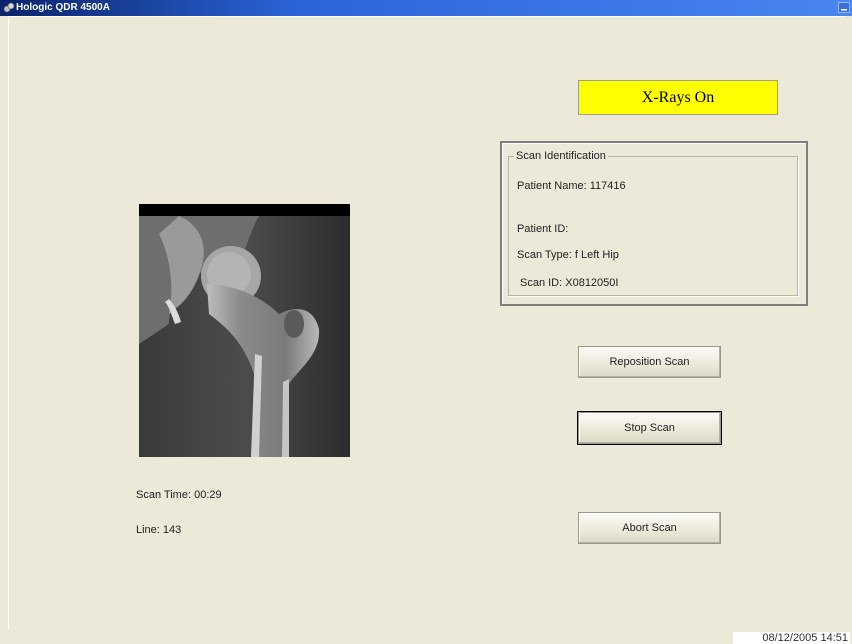 The height and width of the screenshot is (644, 852). What do you see at coordinates (791, 638) in the screenshot?
I see `status-timestamp: 08/12/2005 14:51` at bounding box center [791, 638].